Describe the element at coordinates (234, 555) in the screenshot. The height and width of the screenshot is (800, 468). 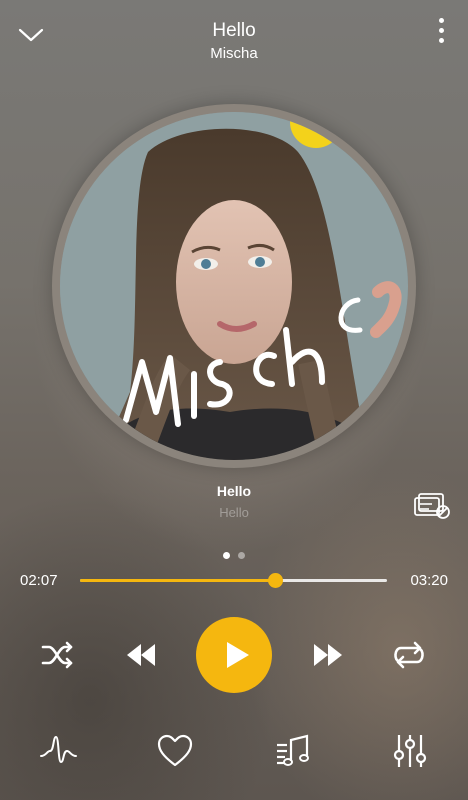
I see `pager-dots` at that location.